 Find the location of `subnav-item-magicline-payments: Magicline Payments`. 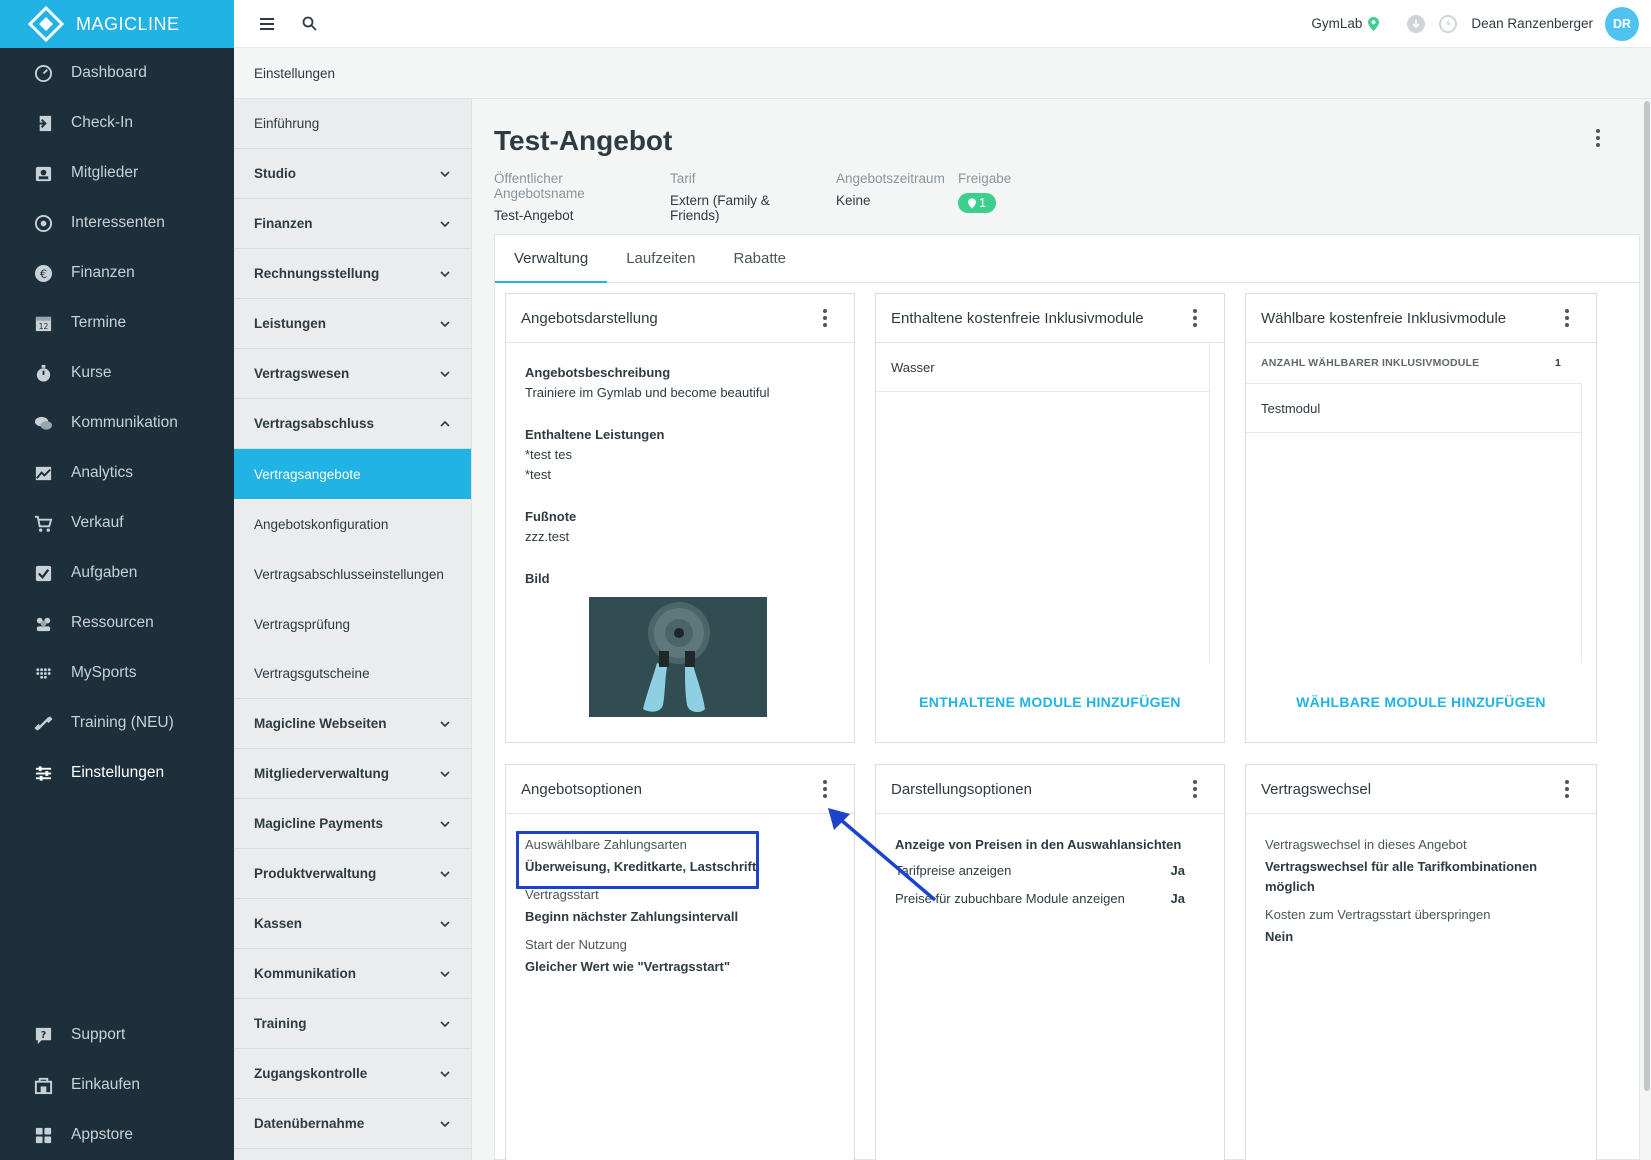

subnav-item-magicline-payments: Magicline Payments is located at coordinates (352, 824).